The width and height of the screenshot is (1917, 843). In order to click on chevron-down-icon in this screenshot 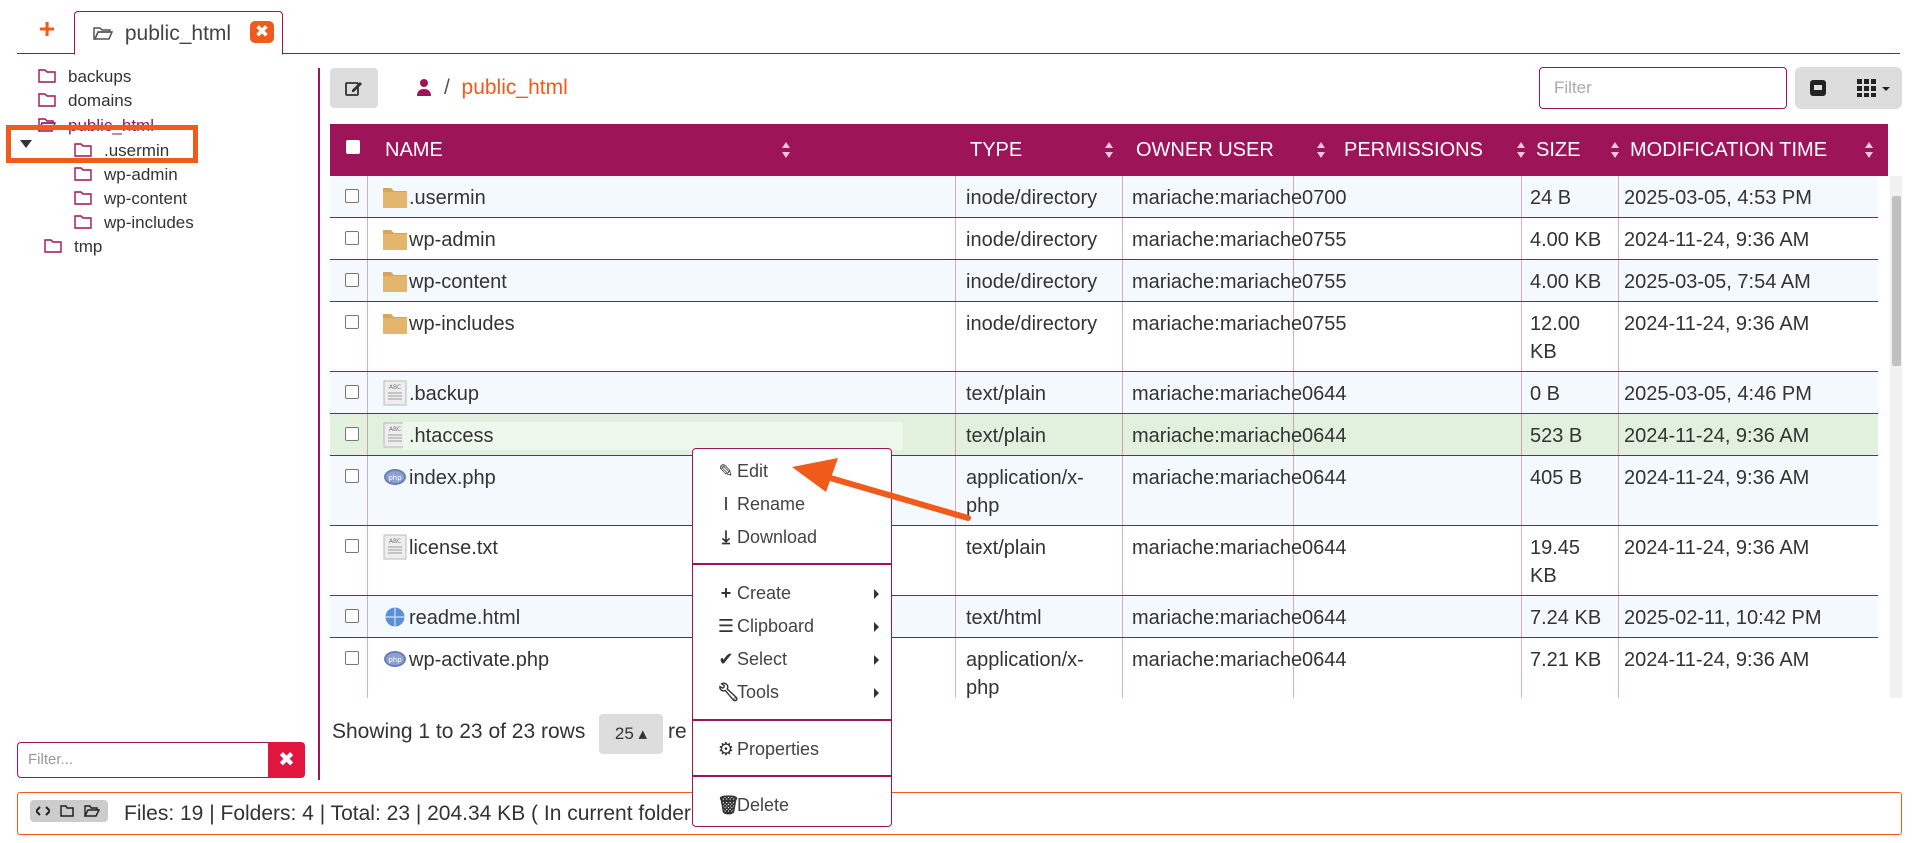, I will do `click(26, 144)`.